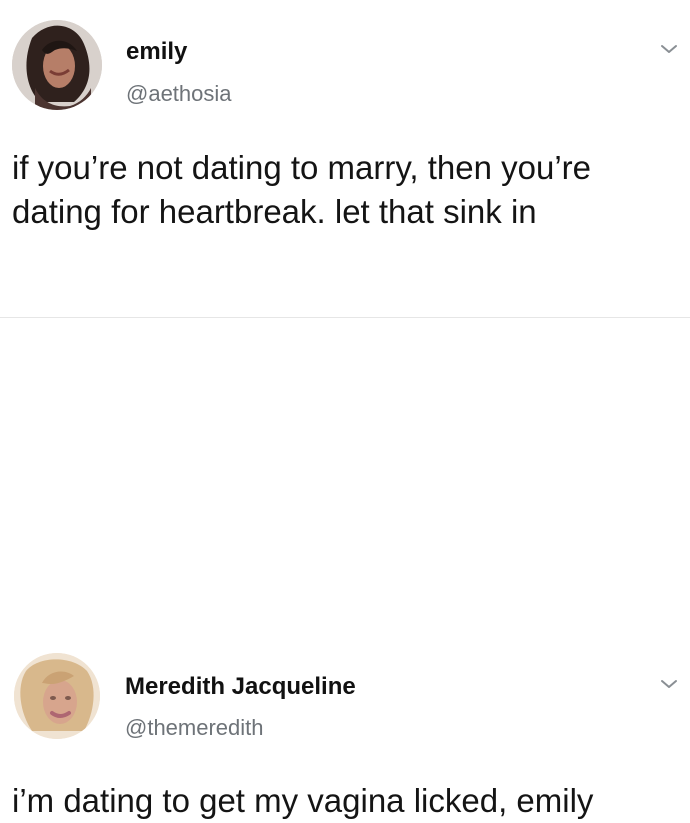 Image resolution: width=690 pixels, height=823 pixels. What do you see at coordinates (179, 94) in the screenshot?
I see `user-handle: @aethosia` at bounding box center [179, 94].